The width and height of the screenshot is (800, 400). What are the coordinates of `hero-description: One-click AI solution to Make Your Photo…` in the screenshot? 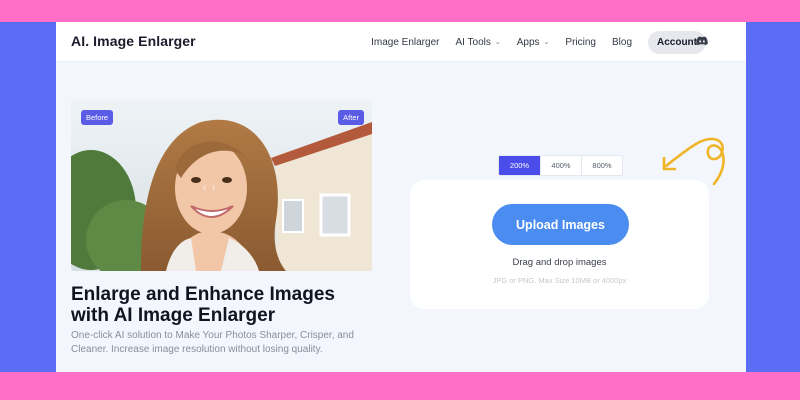 It's located at (212, 342).